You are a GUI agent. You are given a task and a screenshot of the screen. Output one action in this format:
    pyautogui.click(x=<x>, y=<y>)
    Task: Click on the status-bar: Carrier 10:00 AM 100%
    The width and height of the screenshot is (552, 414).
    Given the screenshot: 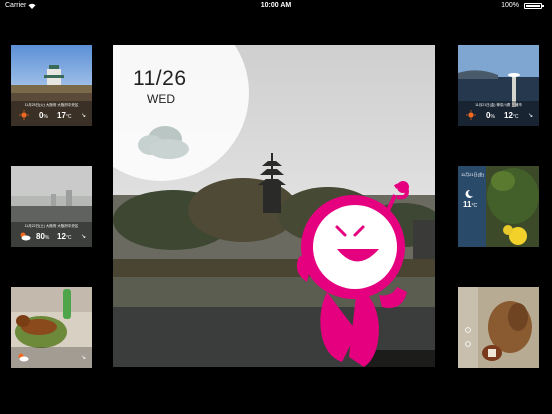 What is the action you would take?
    pyautogui.click(x=276, y=6)
    